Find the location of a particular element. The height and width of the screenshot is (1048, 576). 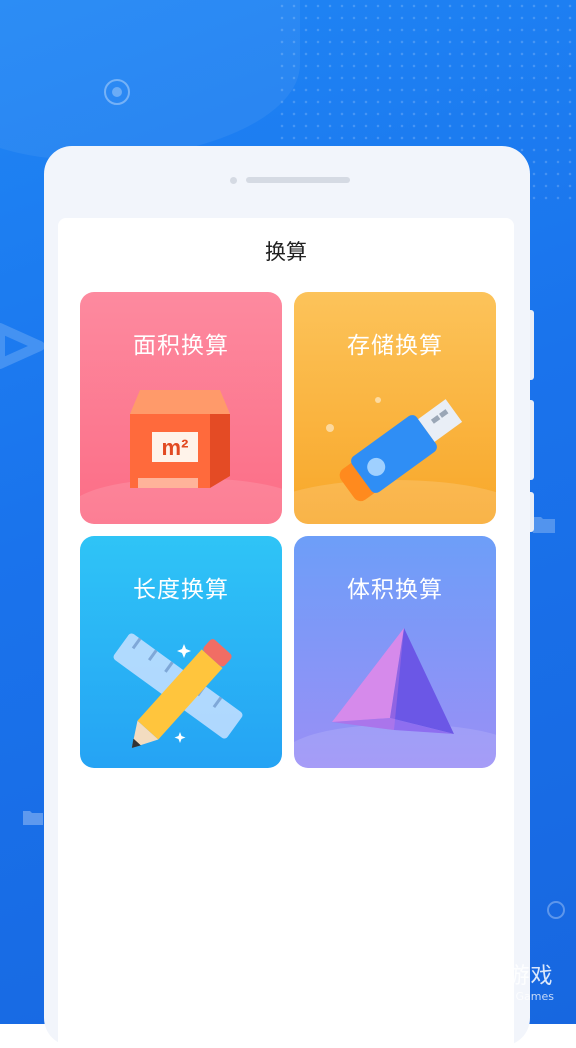

volume-conversion-card: 体积换算 is located at coordinates (395, 652).